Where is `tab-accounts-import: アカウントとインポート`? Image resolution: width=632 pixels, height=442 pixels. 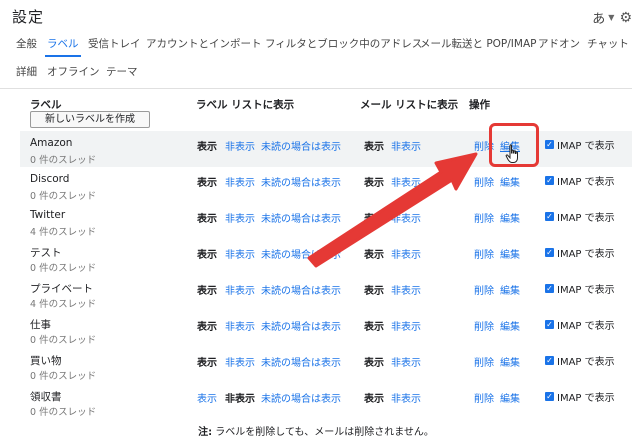
tab-accounts-import: アカウントとインポート is located at coordinates (204, 43).